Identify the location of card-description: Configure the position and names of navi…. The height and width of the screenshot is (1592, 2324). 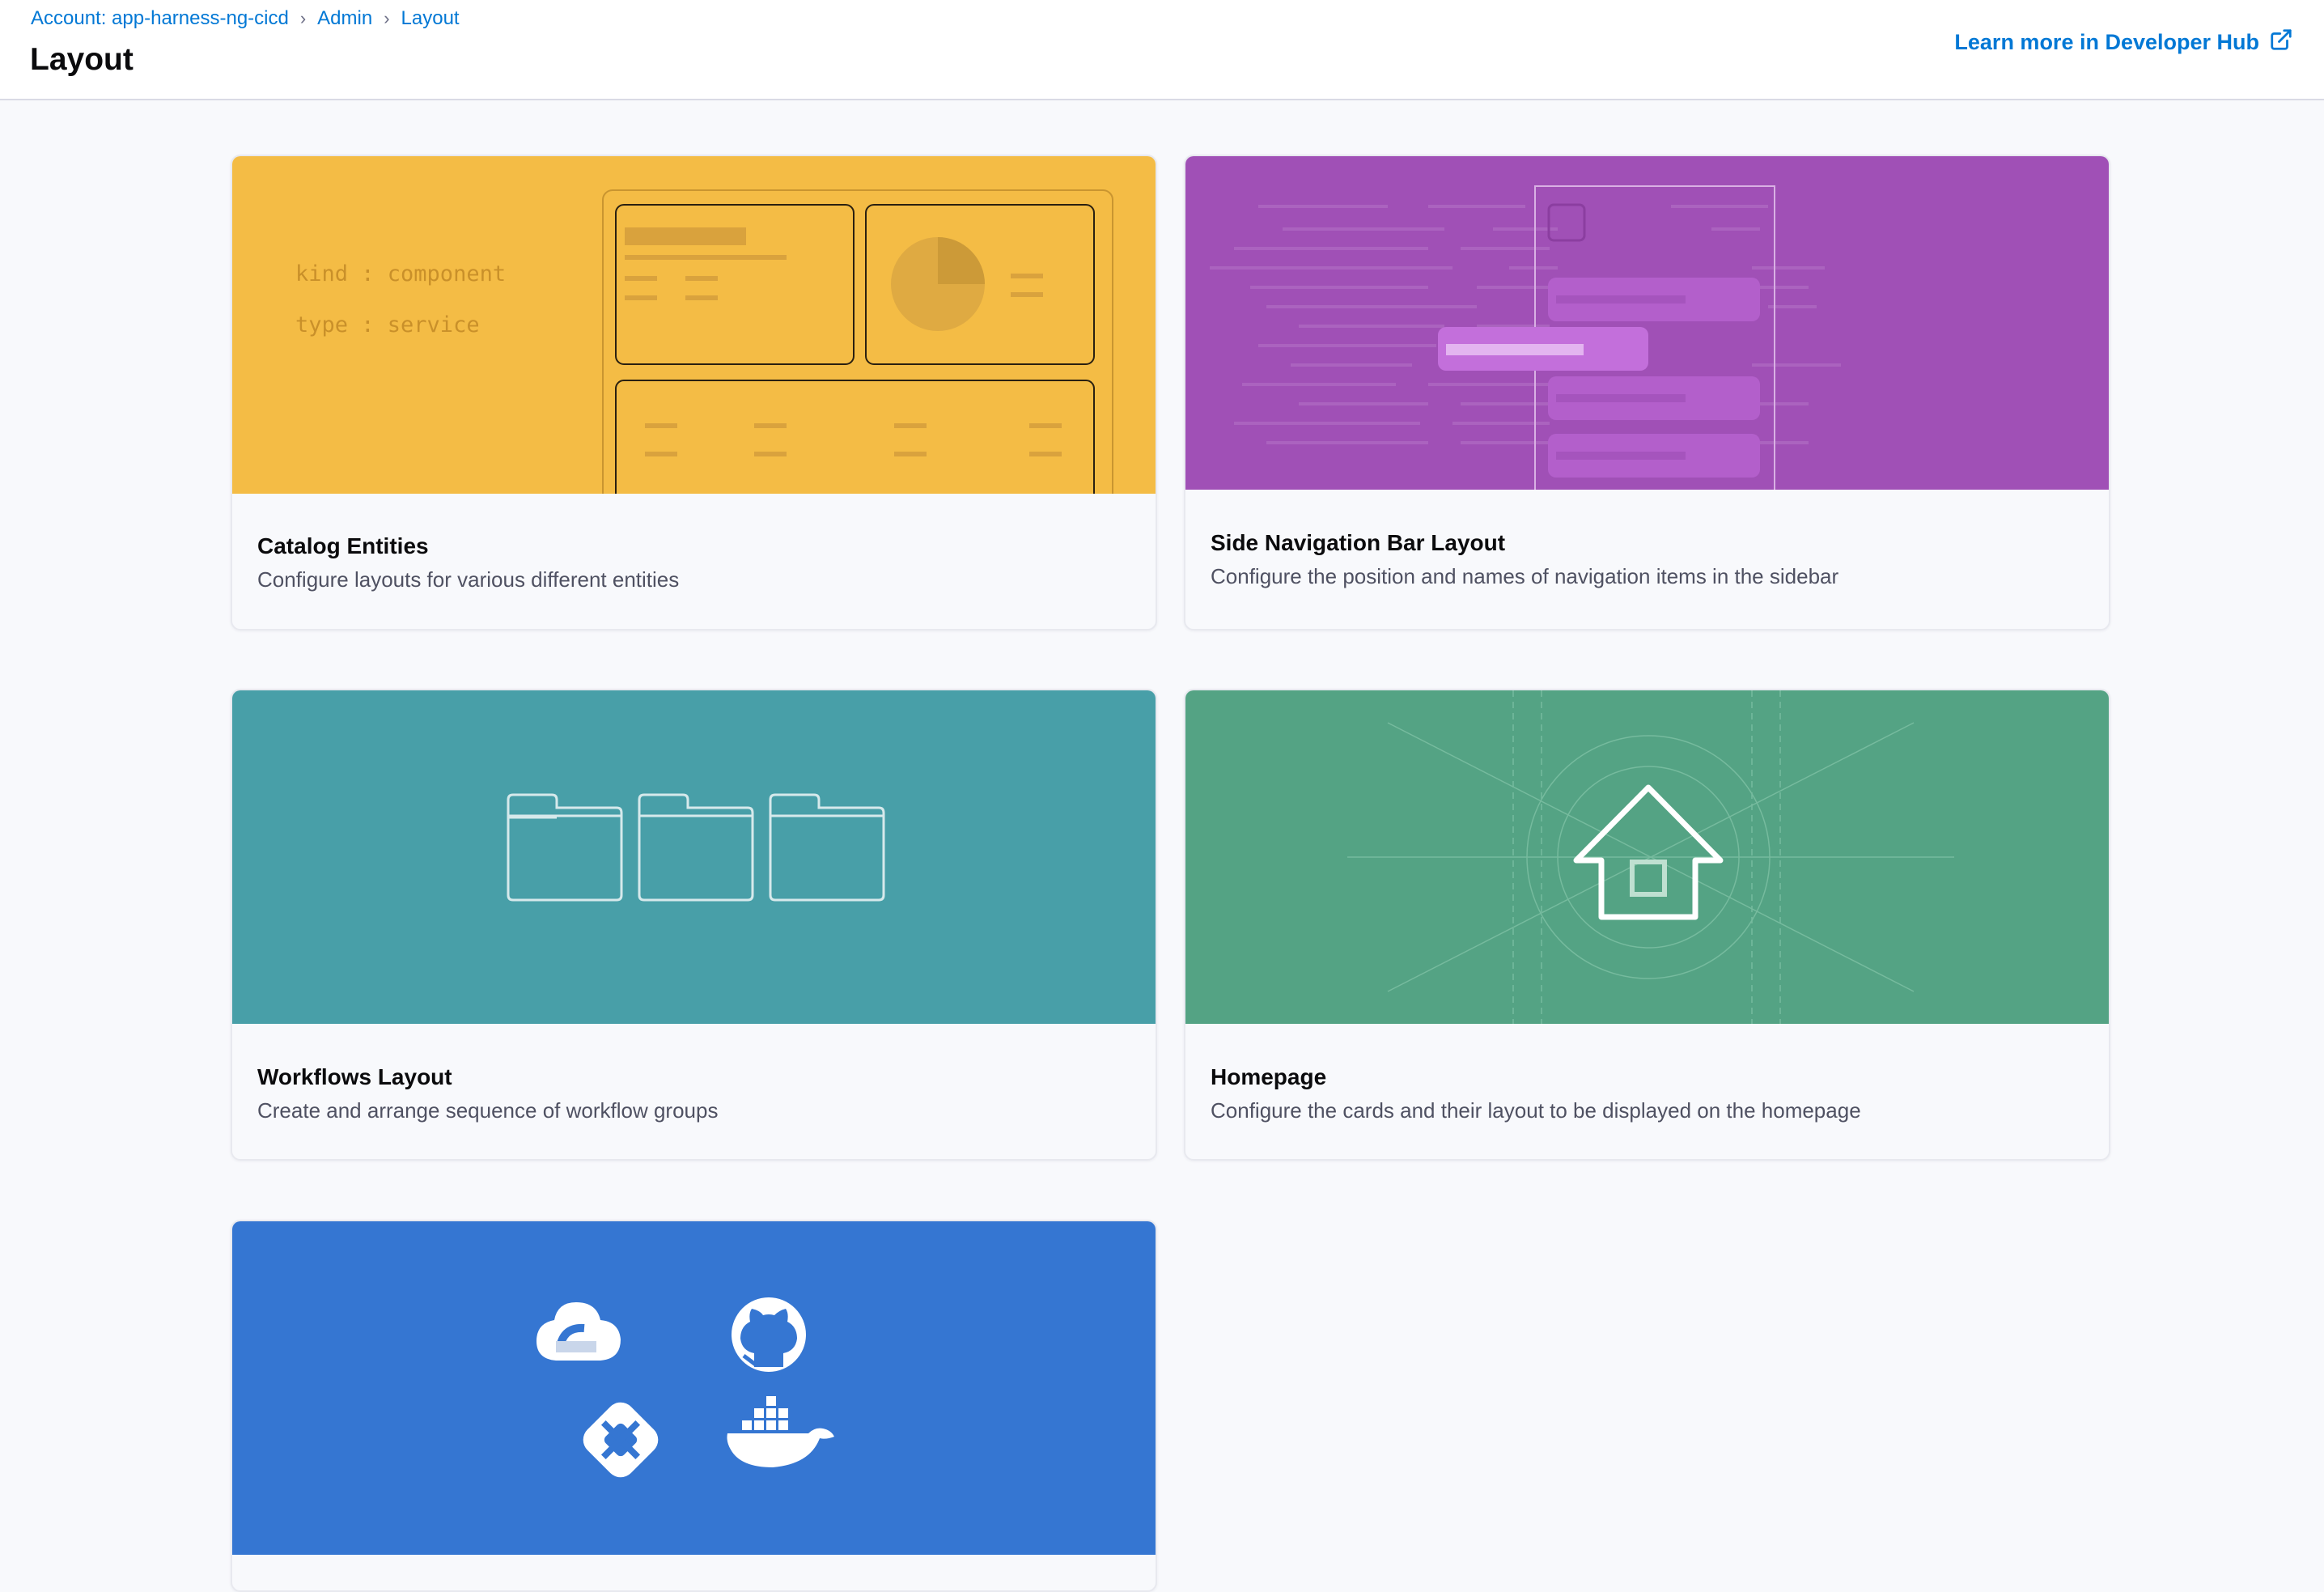
(1525, 576).